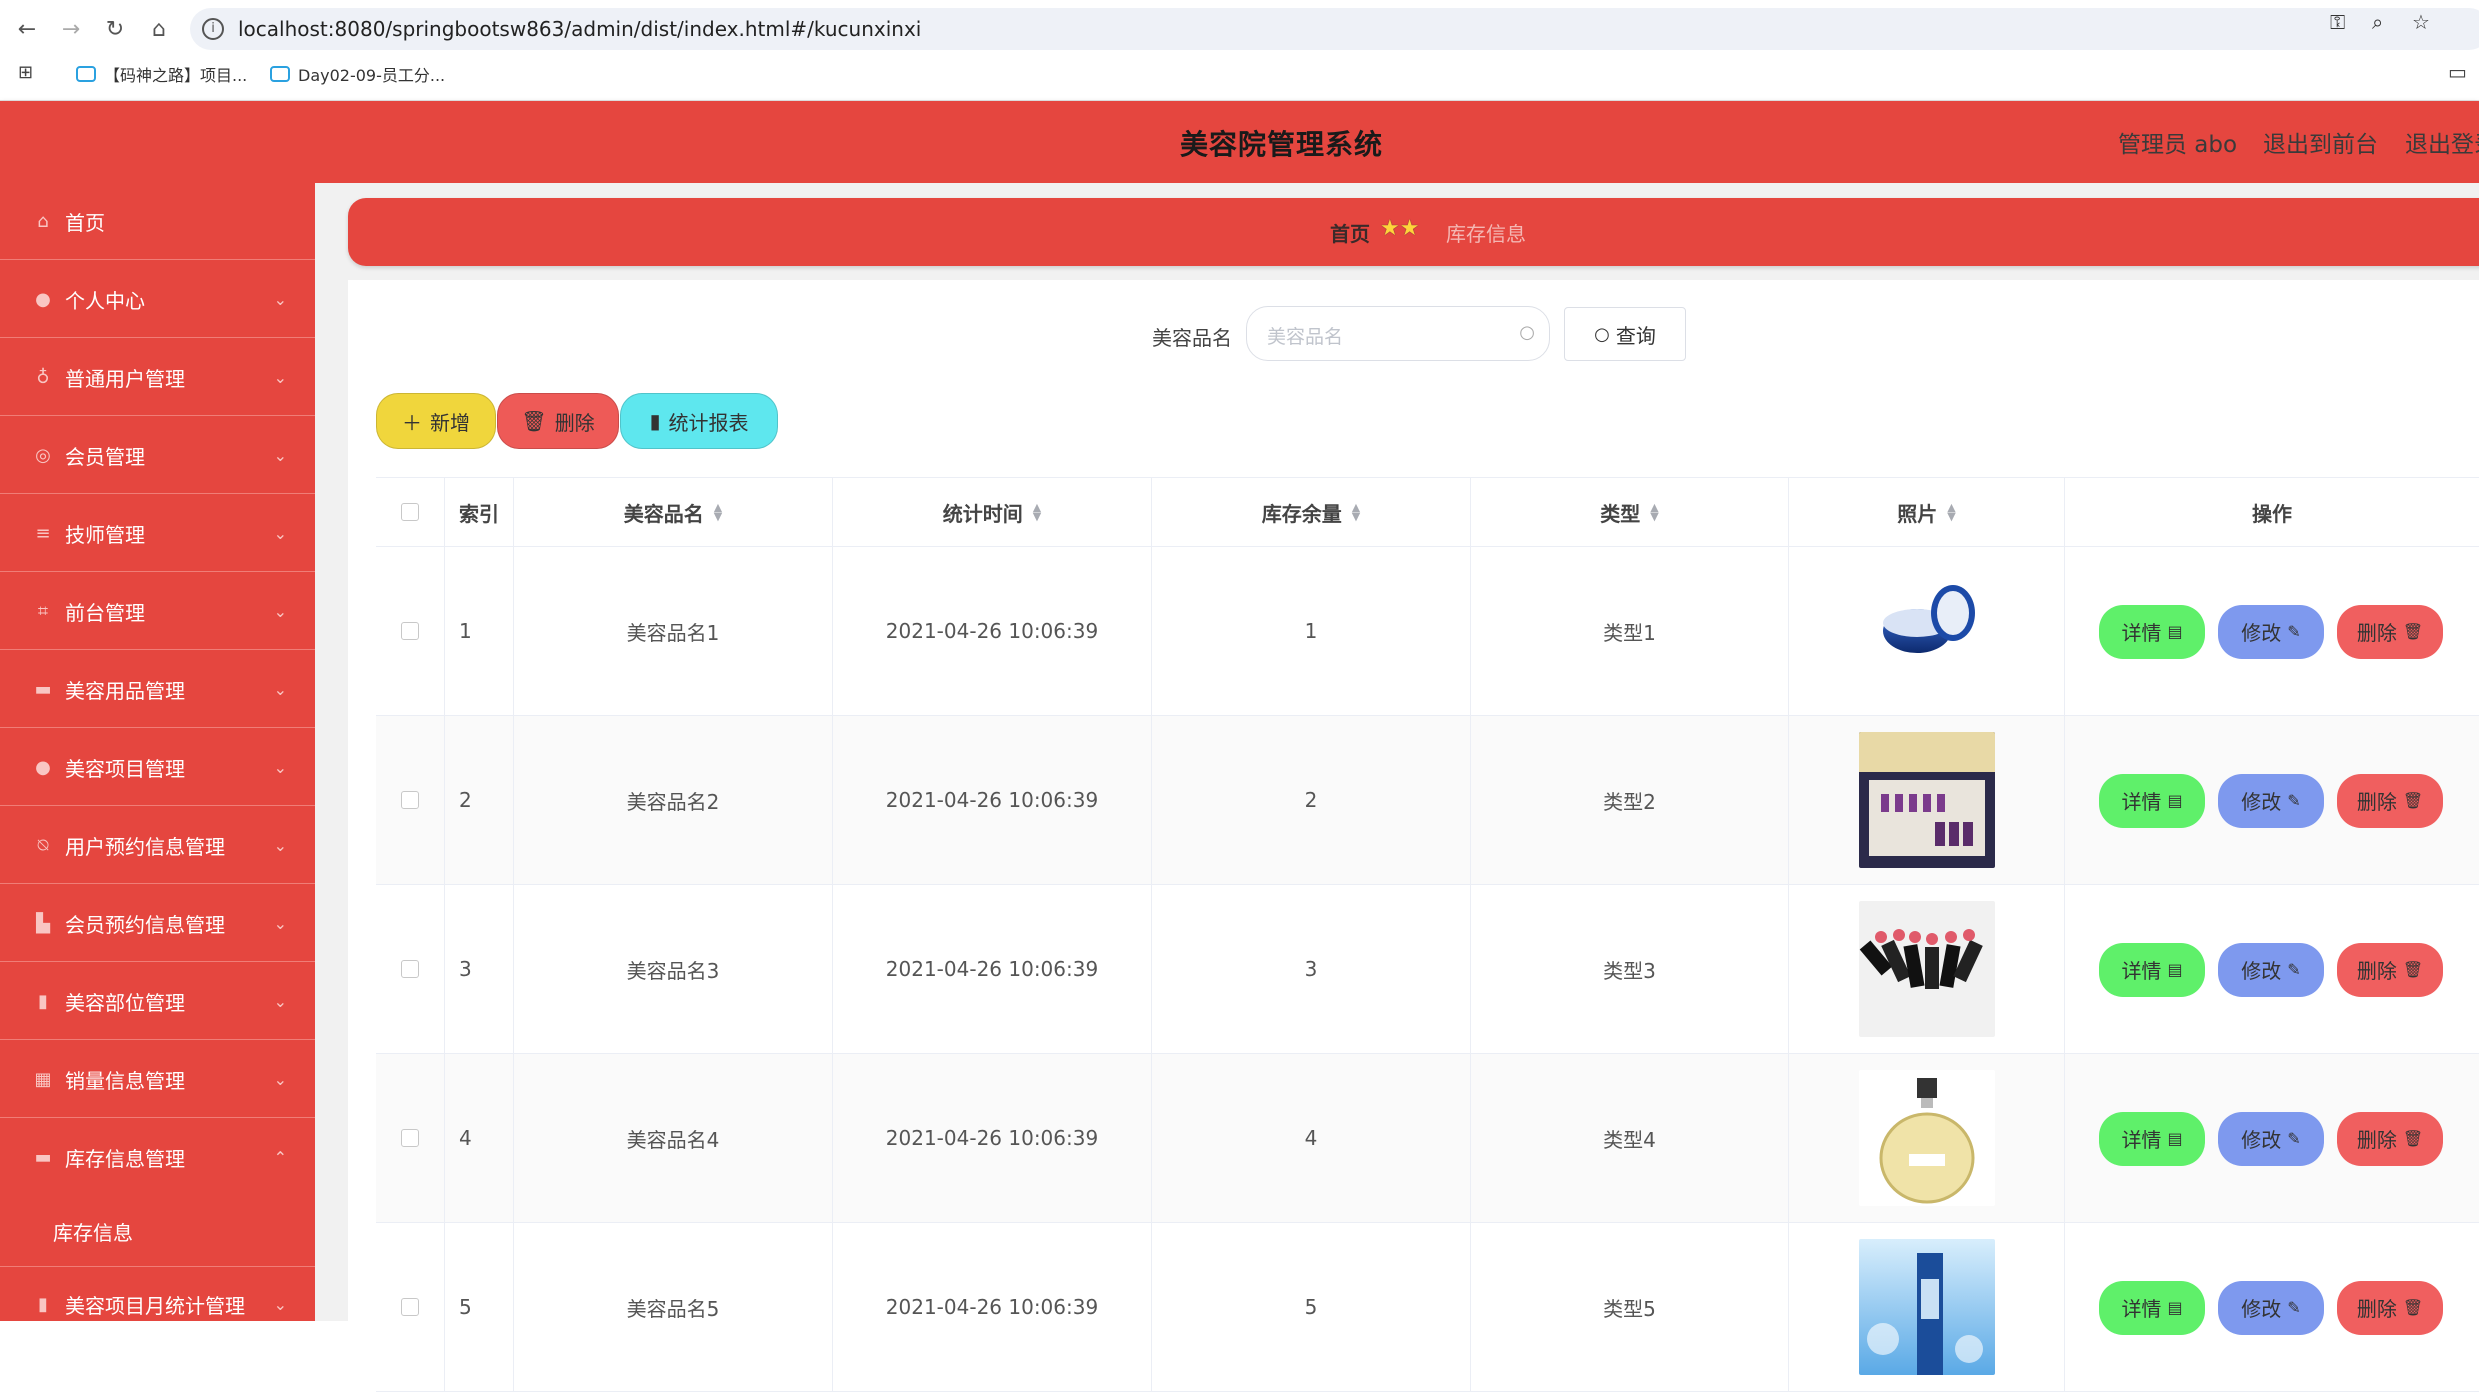 This screenshot has width=2479, height=1392. Describe the element at coordinates (157, 533) in the screenshot. I see `sidebar-item-technicians: ≡ 技师管理 ⌄` at that location.